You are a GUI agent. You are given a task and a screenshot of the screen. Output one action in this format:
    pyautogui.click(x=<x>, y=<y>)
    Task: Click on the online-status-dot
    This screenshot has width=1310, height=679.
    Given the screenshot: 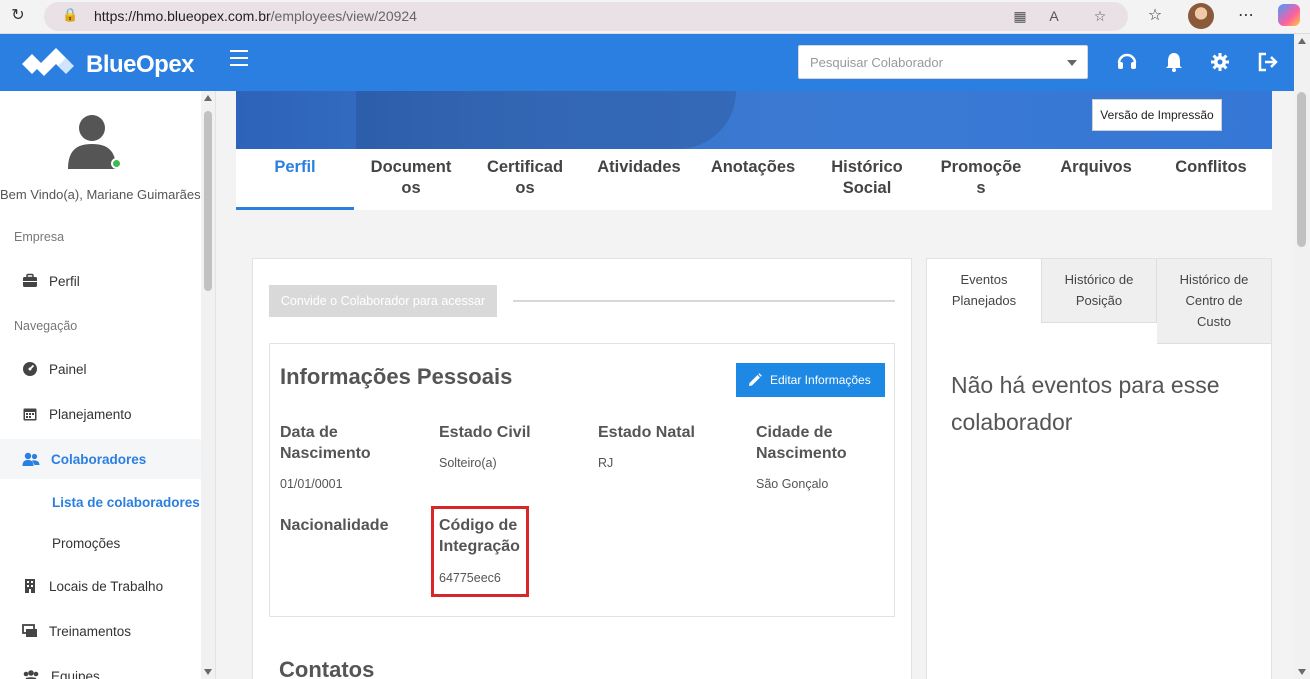 What is the action you would take?
    pyautogui.click(x=116, y=163)
    